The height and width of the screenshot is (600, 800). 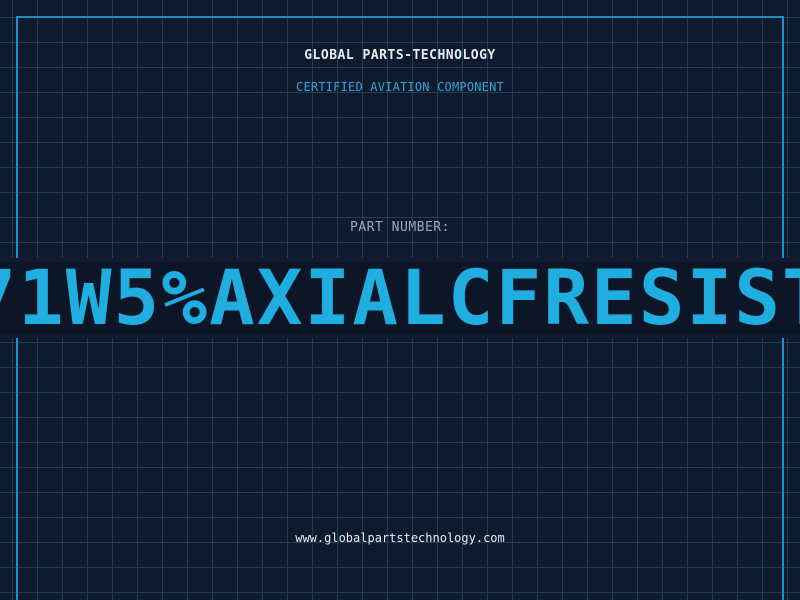 What do you see at coordinates (400, 538) in the screenshot?
I see `website-link: www.globalpartstechnology.com` at bounding box center [400, 538].